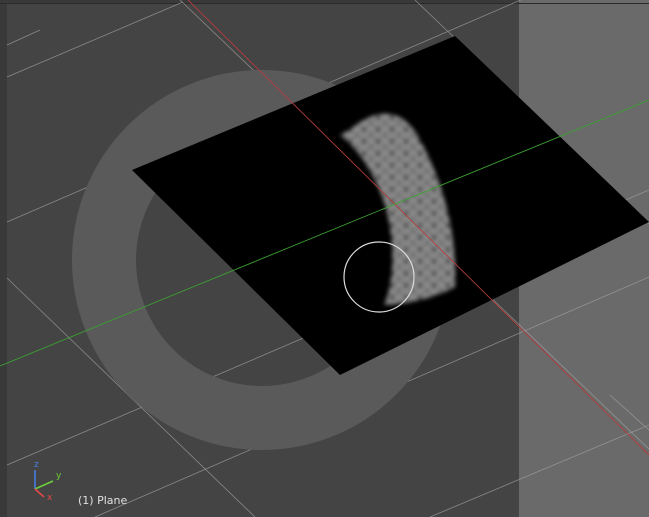 Image resolution: width=649 pixels, height=517 pixels. I want to click on gizmo-y-label: y, so click(59, 476).